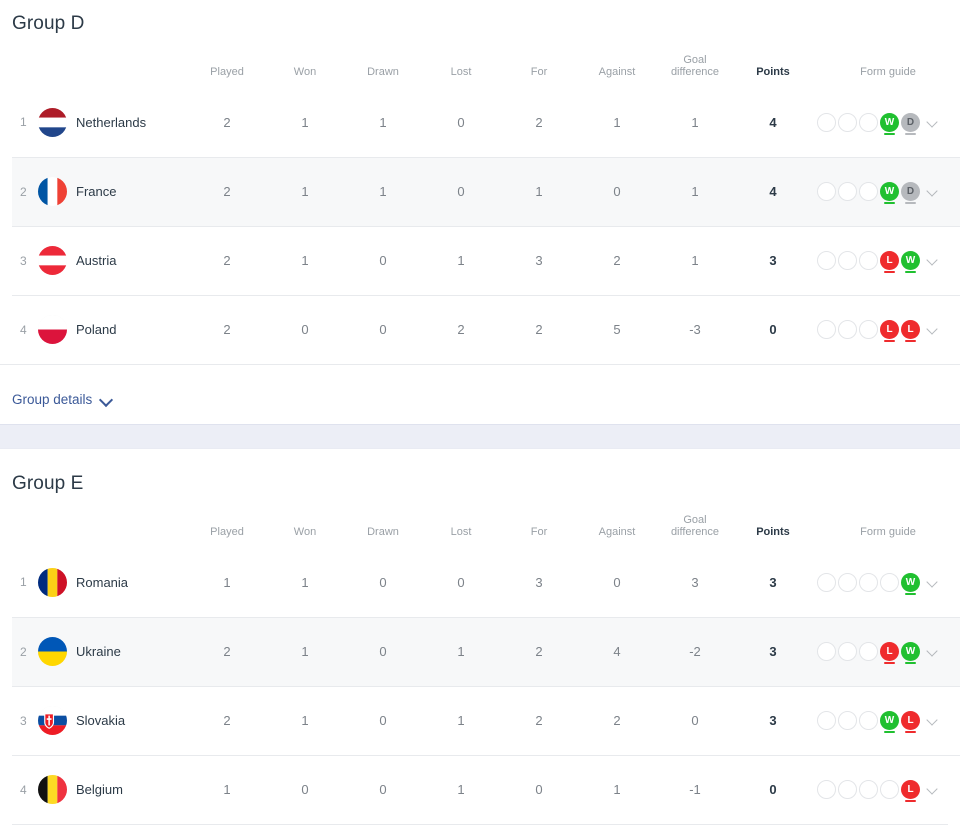  I want to click on table-row: 3 Slovakia 2 1 0 1 2 2 0 3 W L, so click(486, 720).